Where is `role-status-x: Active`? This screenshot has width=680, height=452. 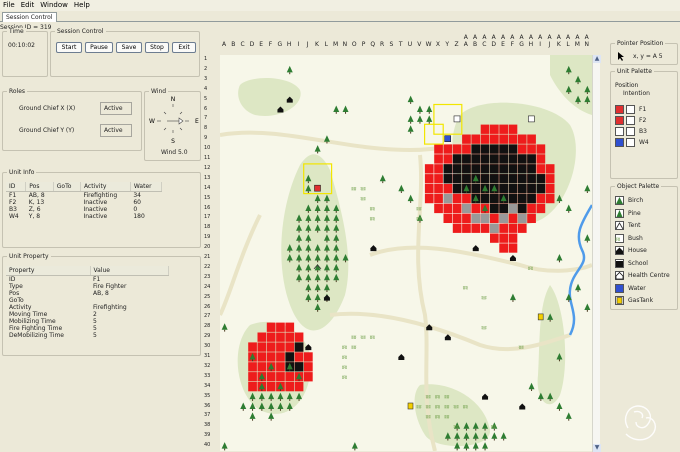
role-status-x: Active is located at coordinates (116, 108).